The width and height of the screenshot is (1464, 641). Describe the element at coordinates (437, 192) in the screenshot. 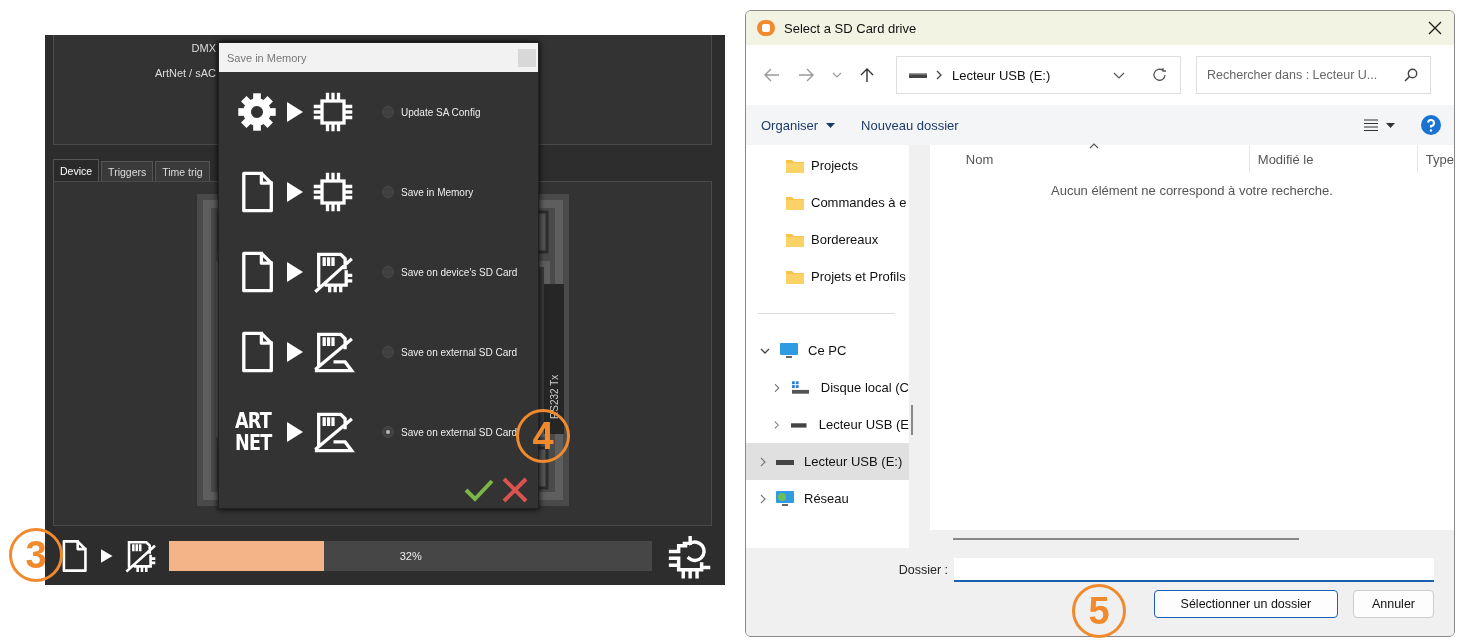

I see `option-label: Save in Memory` at that location.